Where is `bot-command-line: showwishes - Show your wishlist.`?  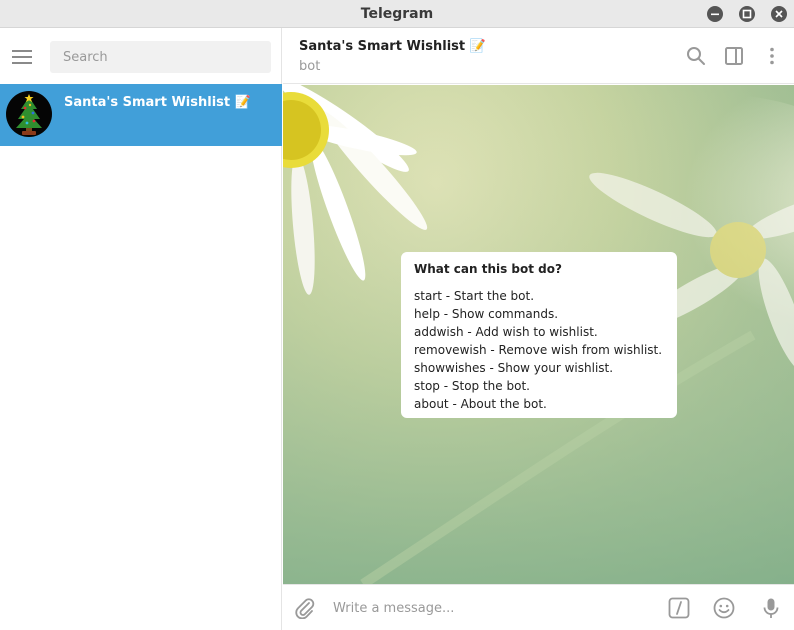
bot-command-line: showwishes - Show your wishlist. is located at coordinates (514, 368).